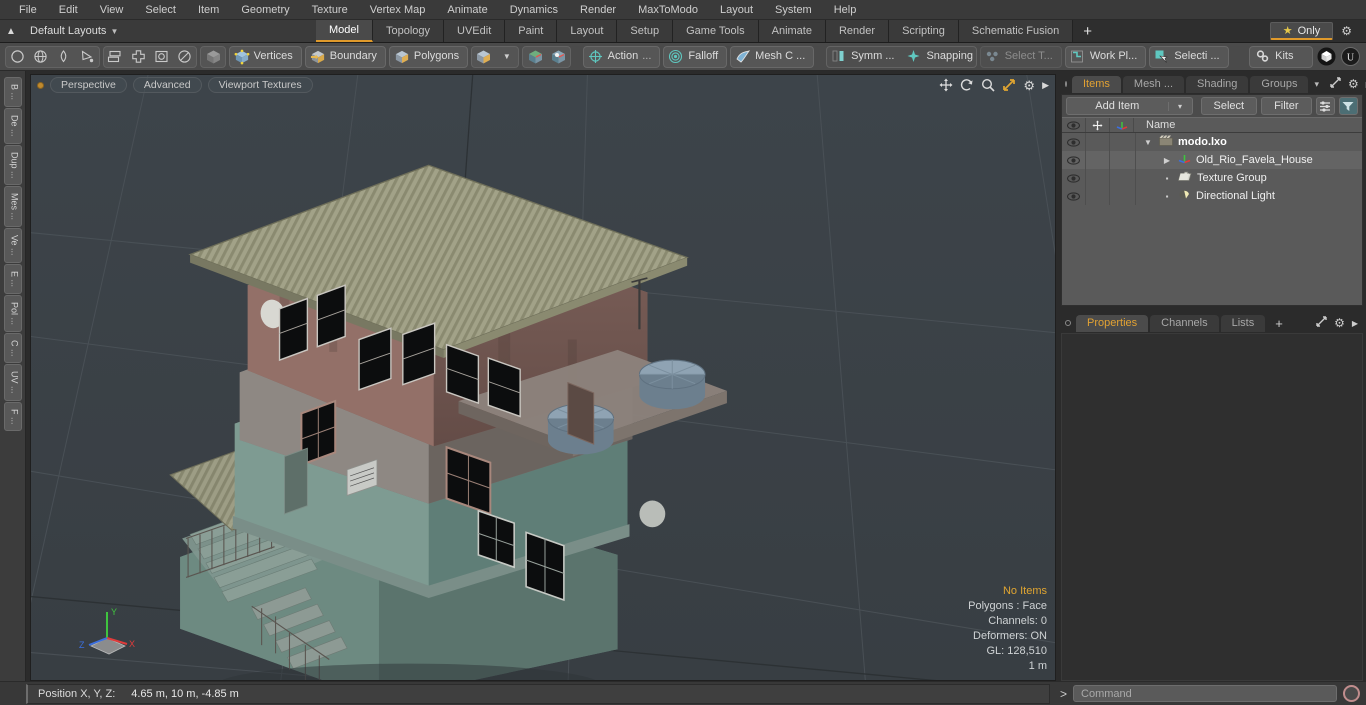 The height and width of the screenshot is (705, 1366). I want to click on tab-topology: Topology, so click(408, 31).